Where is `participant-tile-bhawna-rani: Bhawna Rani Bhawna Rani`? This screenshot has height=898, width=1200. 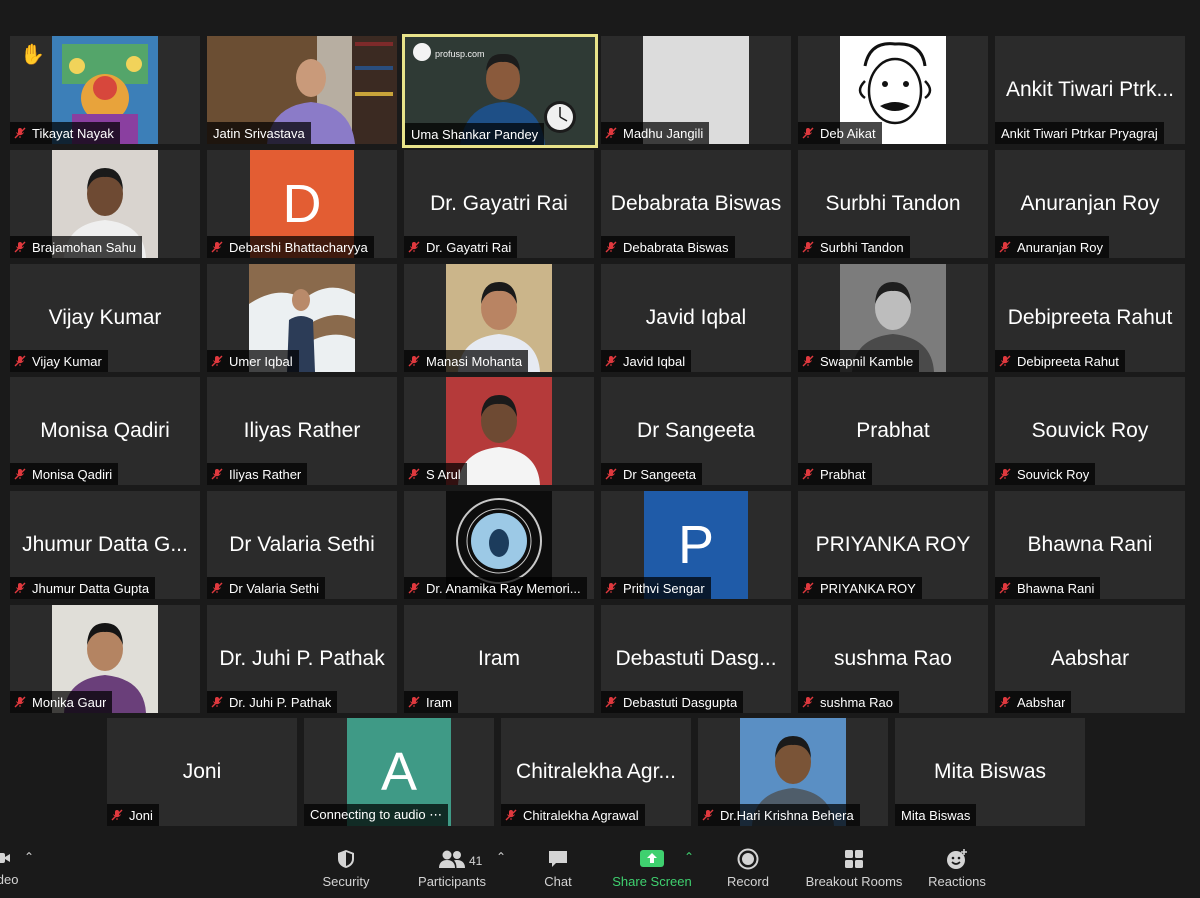
participant-tile-bhawna-rani: Bhawna Rani Bhawna Rani is located at coordinates (1090, 545).